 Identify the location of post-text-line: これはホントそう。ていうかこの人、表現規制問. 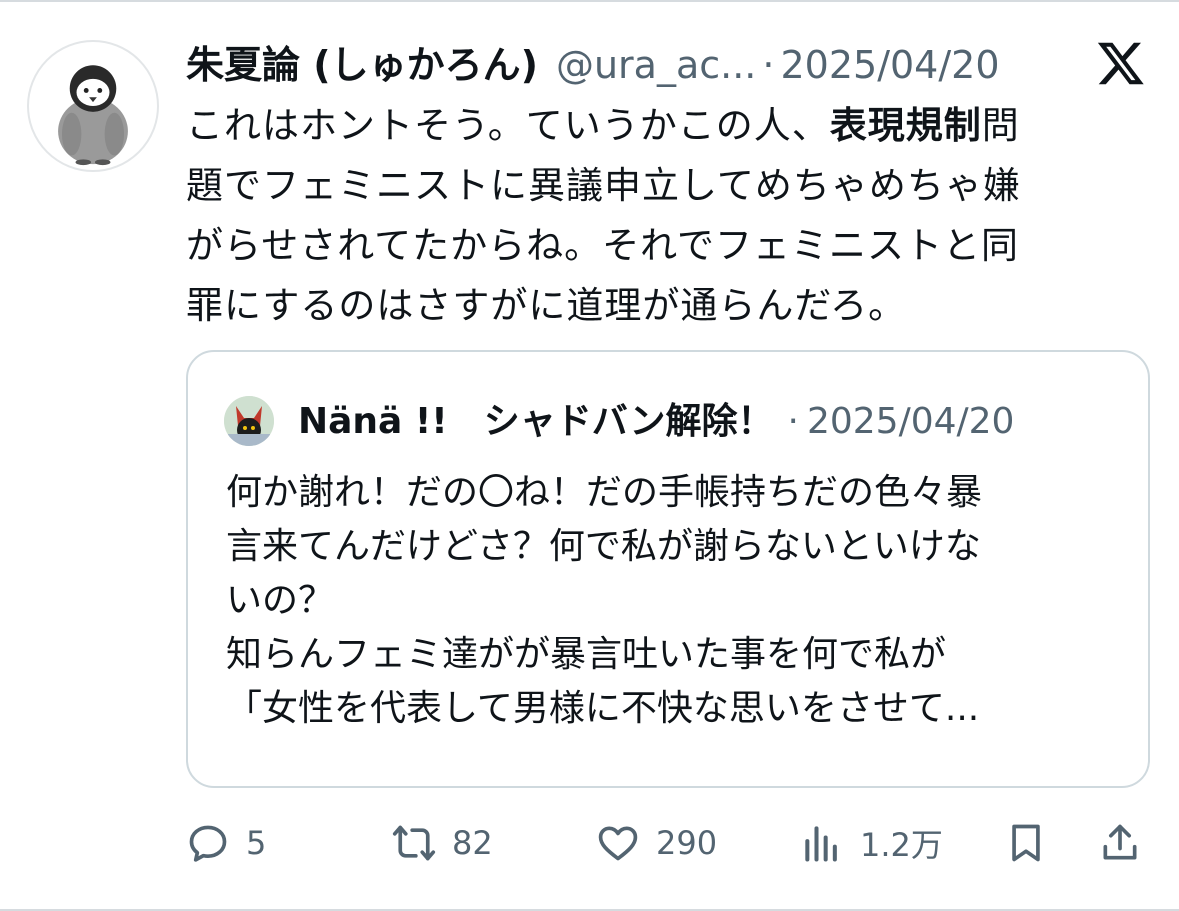
(656, 126).